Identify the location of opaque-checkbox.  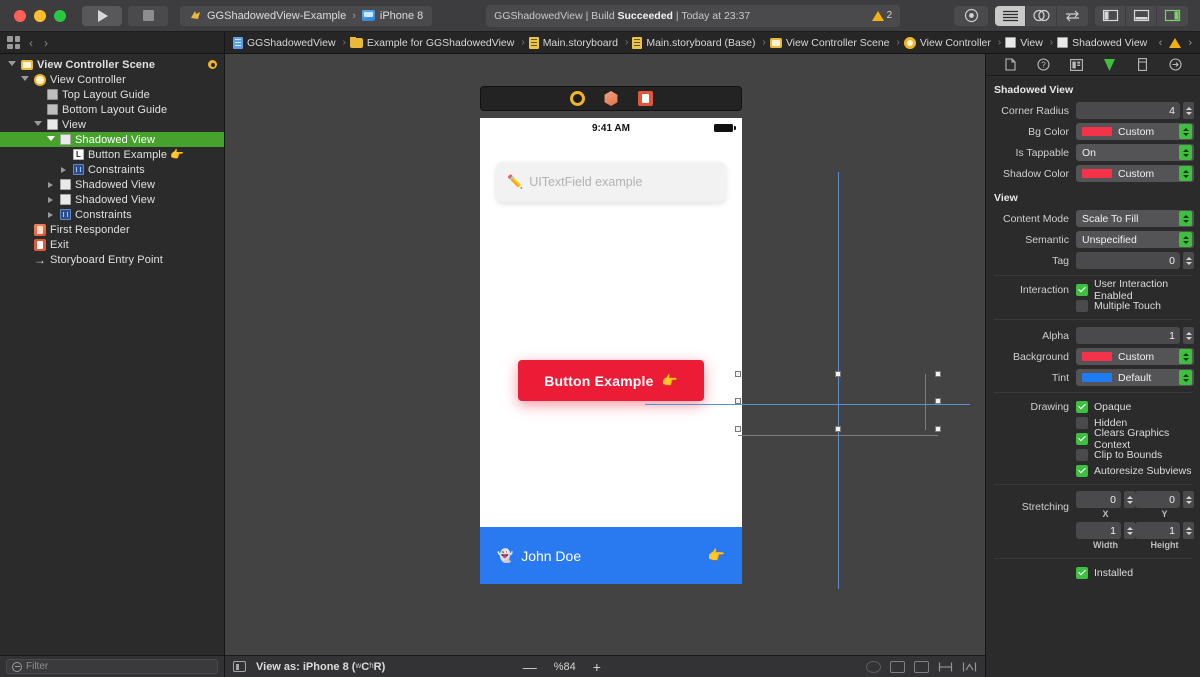
(1082, 406).